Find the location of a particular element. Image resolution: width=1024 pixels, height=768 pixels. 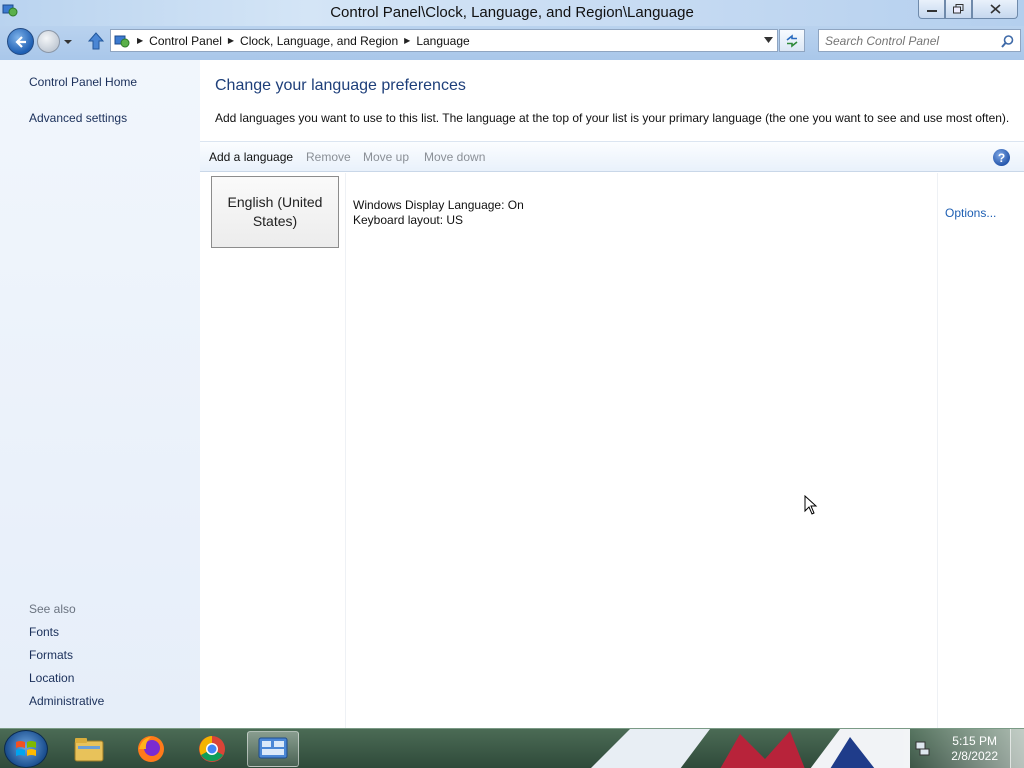

minimize-button is located at coordinates (931, 9).